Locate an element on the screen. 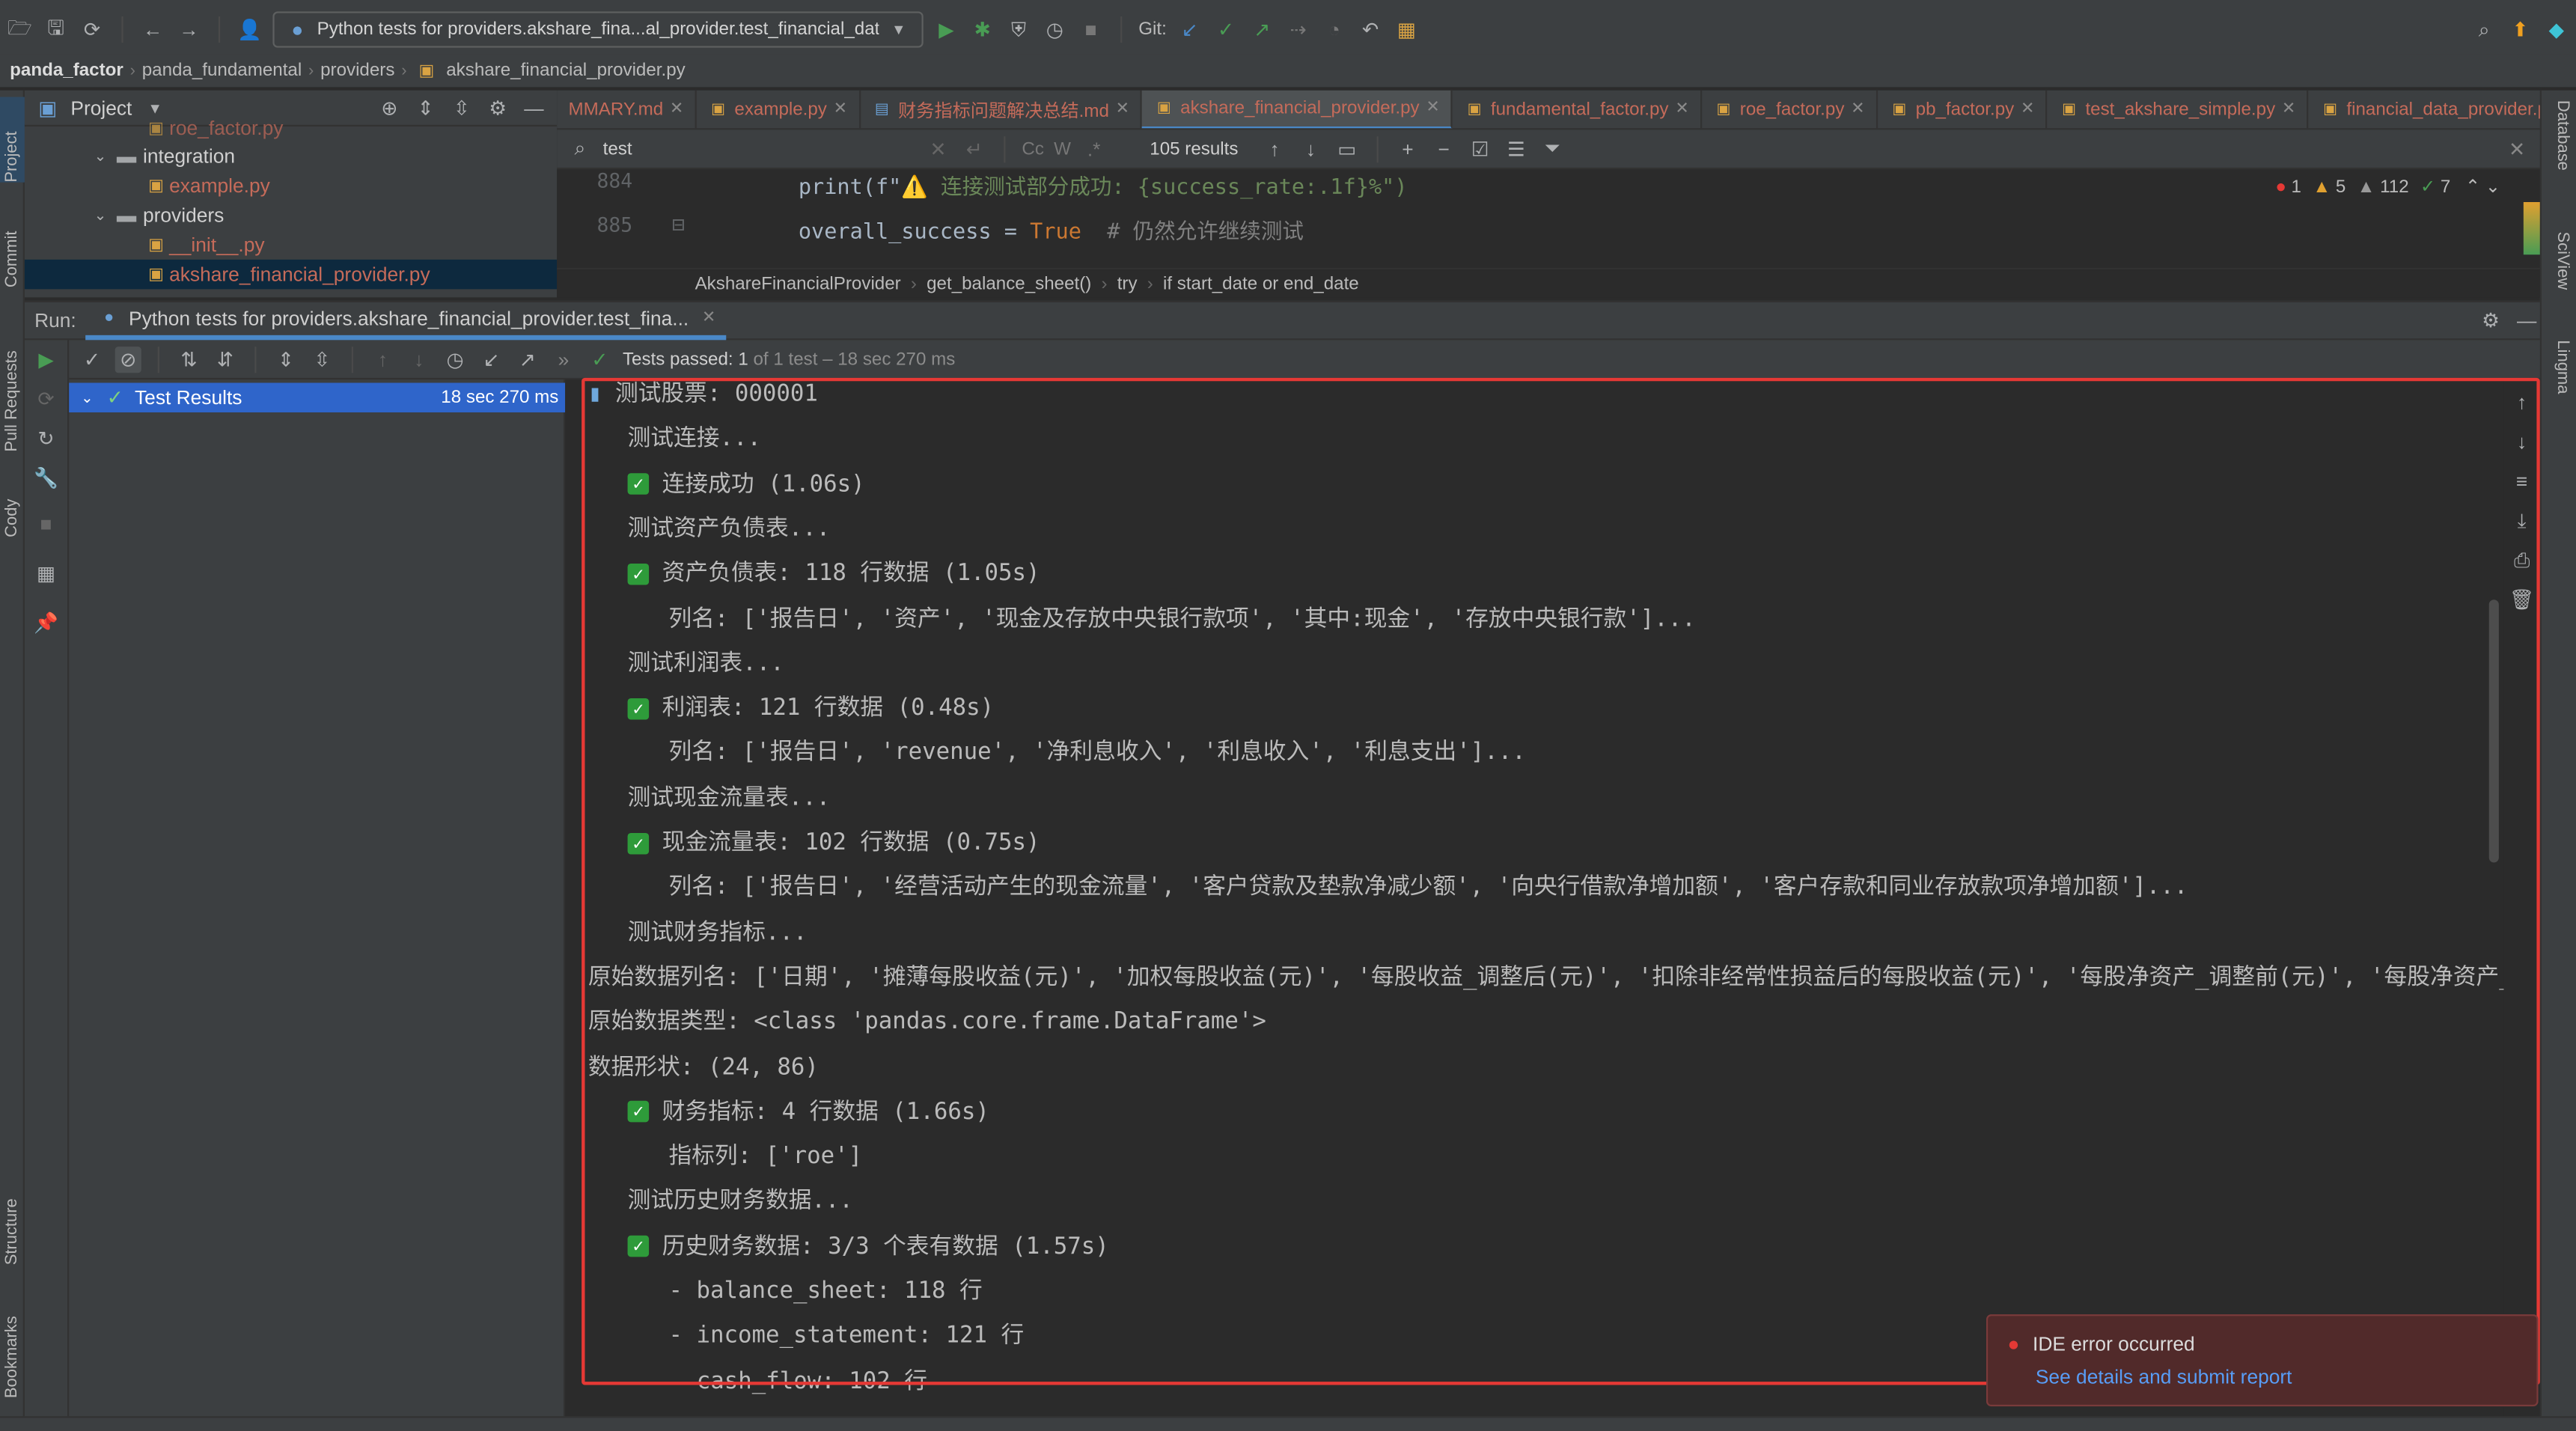  structure-crumb-item: get_balance_sheet() is located at coordinates (1009, 283).